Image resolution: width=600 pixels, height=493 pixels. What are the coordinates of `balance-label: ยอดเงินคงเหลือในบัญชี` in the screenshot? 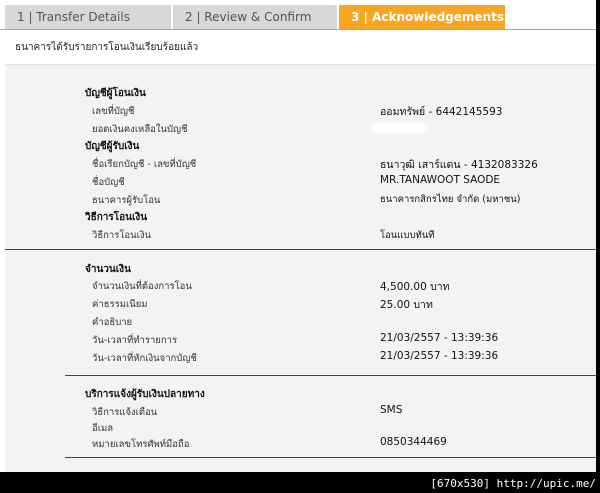 It's located at (140, 129).